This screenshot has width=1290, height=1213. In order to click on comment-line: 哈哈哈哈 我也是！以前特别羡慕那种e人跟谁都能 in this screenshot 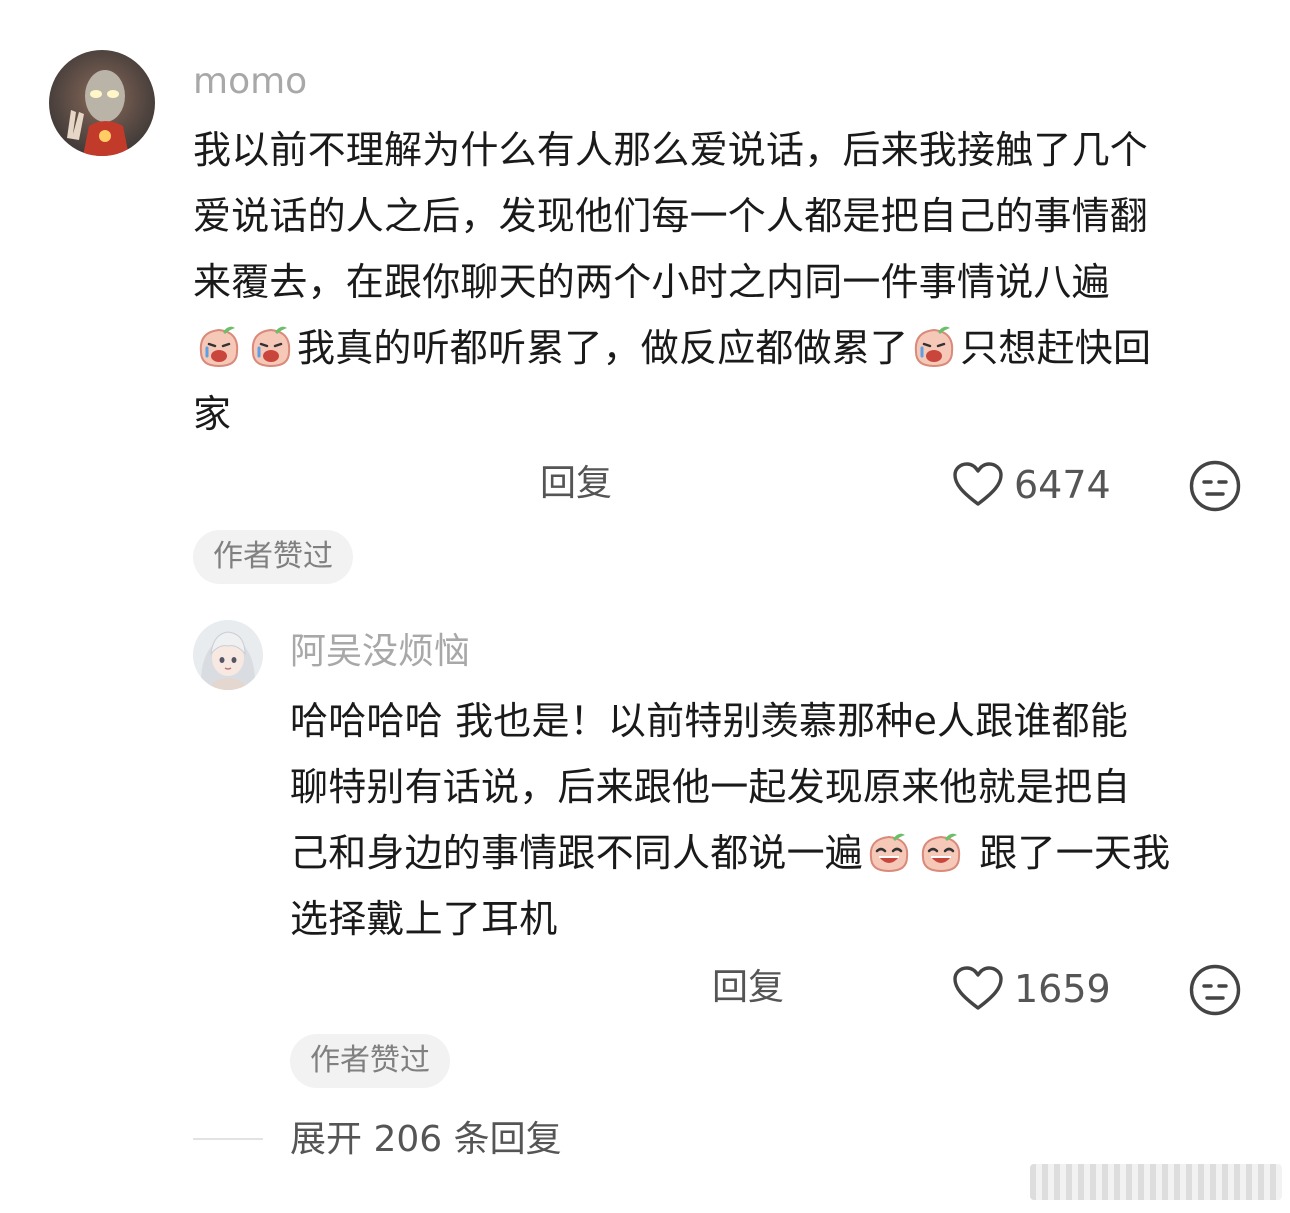, I will do `click(709, 721)`.